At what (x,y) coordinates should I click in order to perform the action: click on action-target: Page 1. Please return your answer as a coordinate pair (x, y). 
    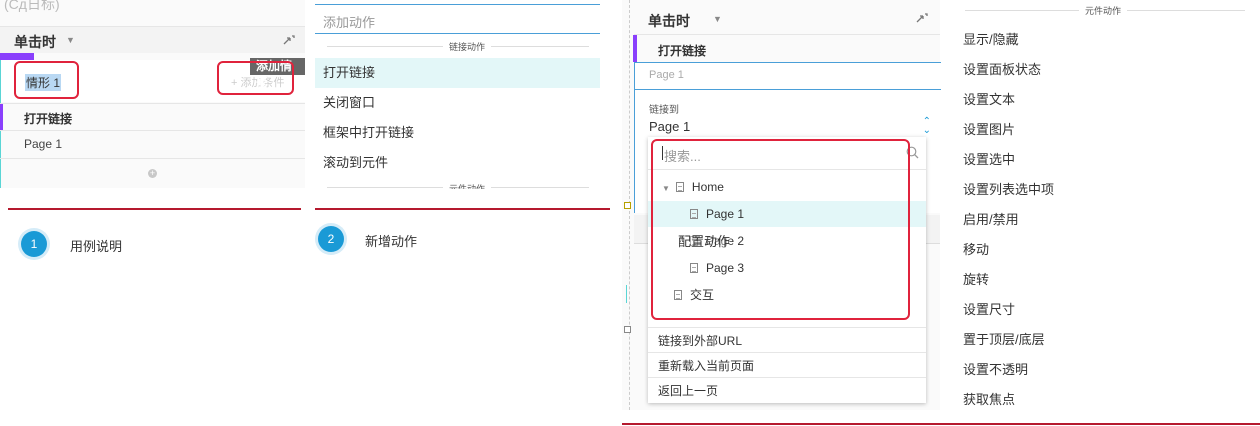
    Looking at the image, I should click on (43, 144).